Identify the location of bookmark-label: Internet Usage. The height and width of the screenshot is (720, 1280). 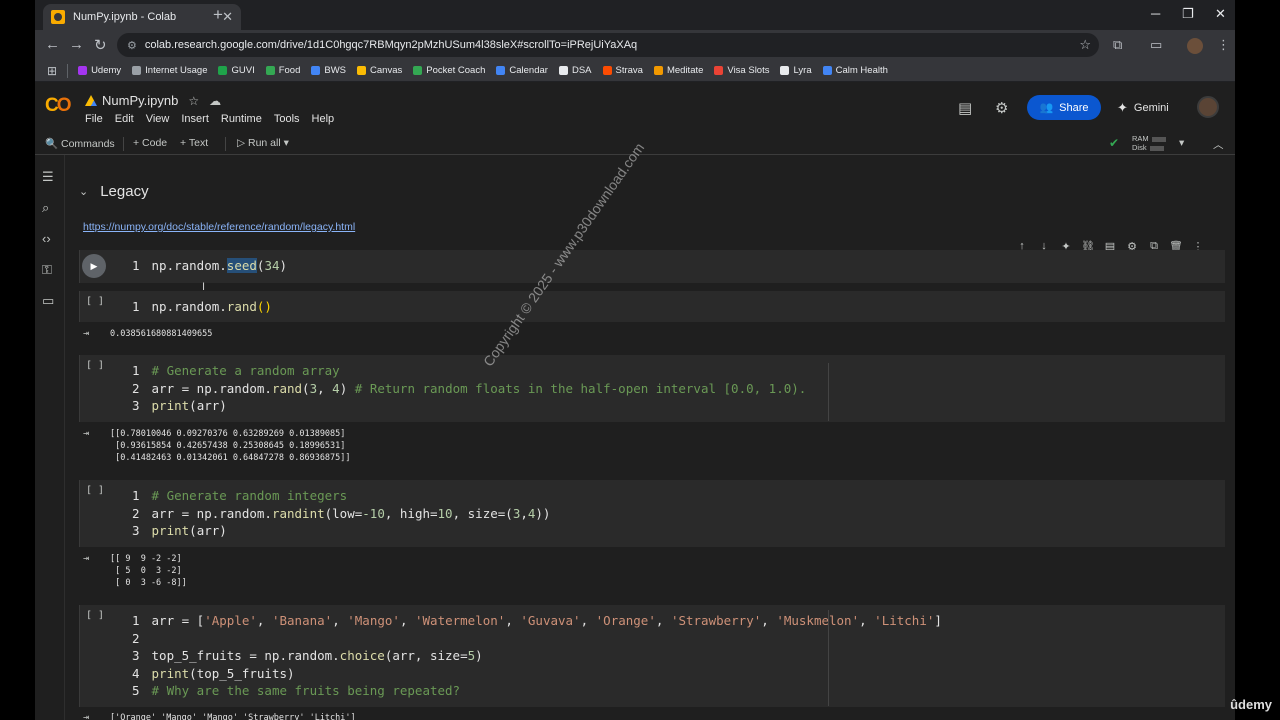
(176, 70).